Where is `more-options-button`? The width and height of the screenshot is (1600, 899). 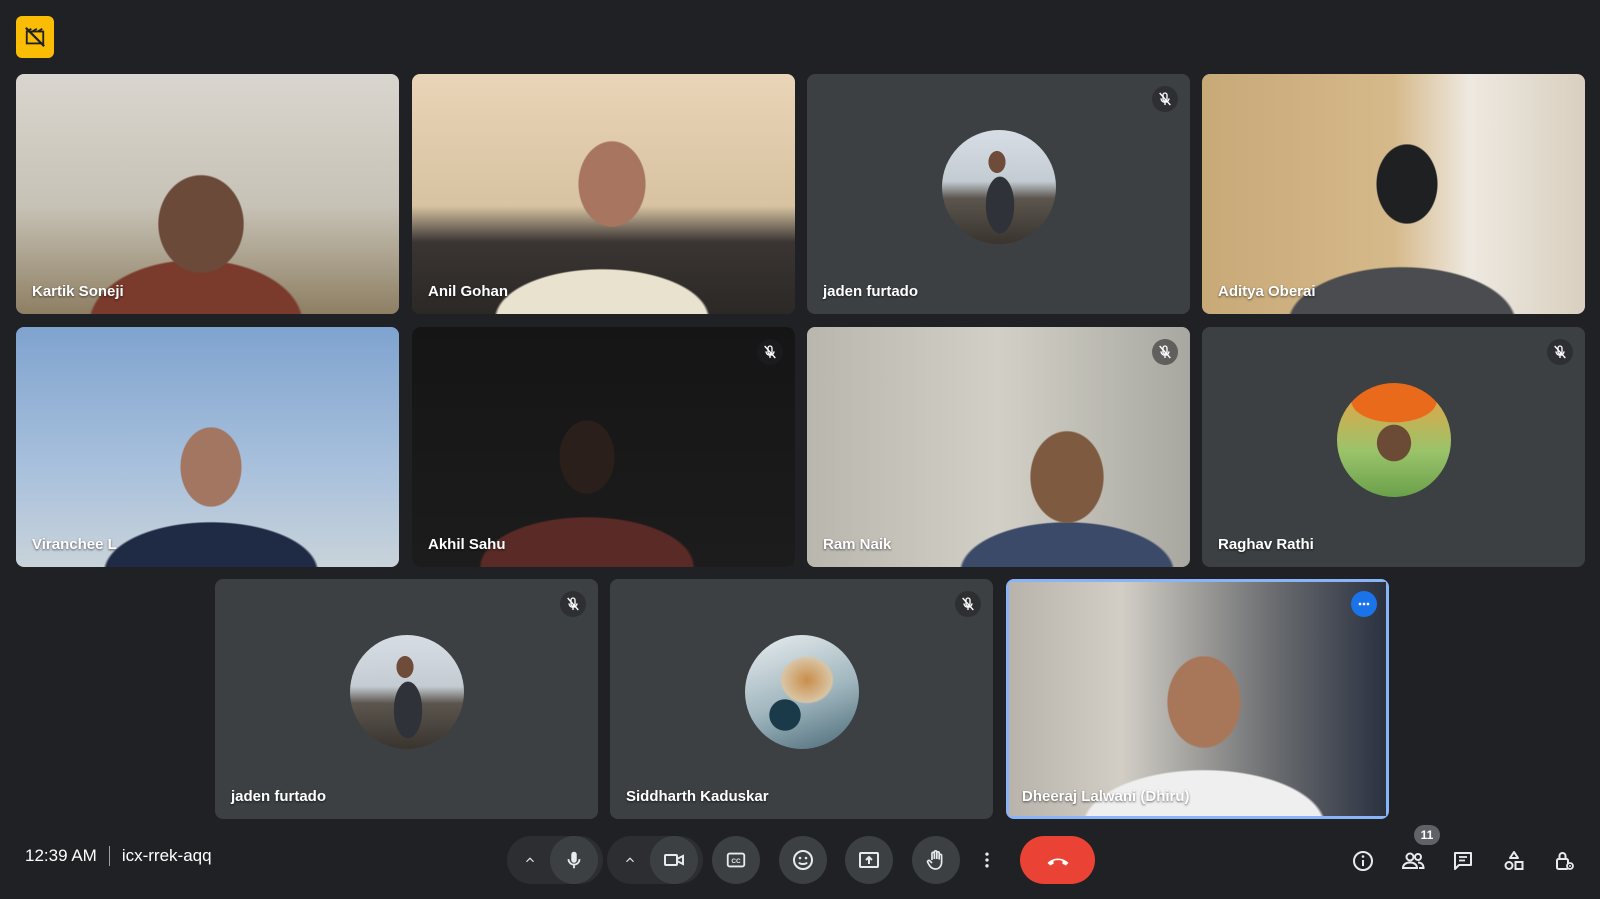 more-options-button is located at coordinates (987, 860).